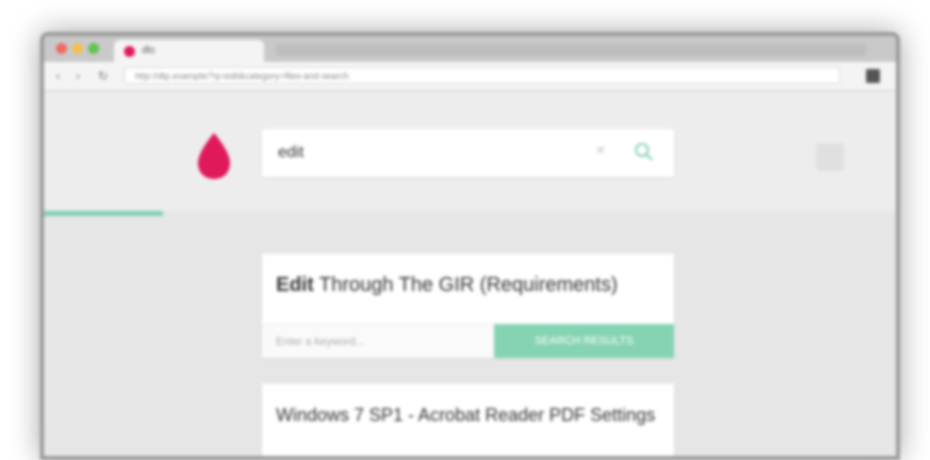  Describe the element at coordinates (571, 50) in the screenshot. I see `tab-strip-empty` at that location.